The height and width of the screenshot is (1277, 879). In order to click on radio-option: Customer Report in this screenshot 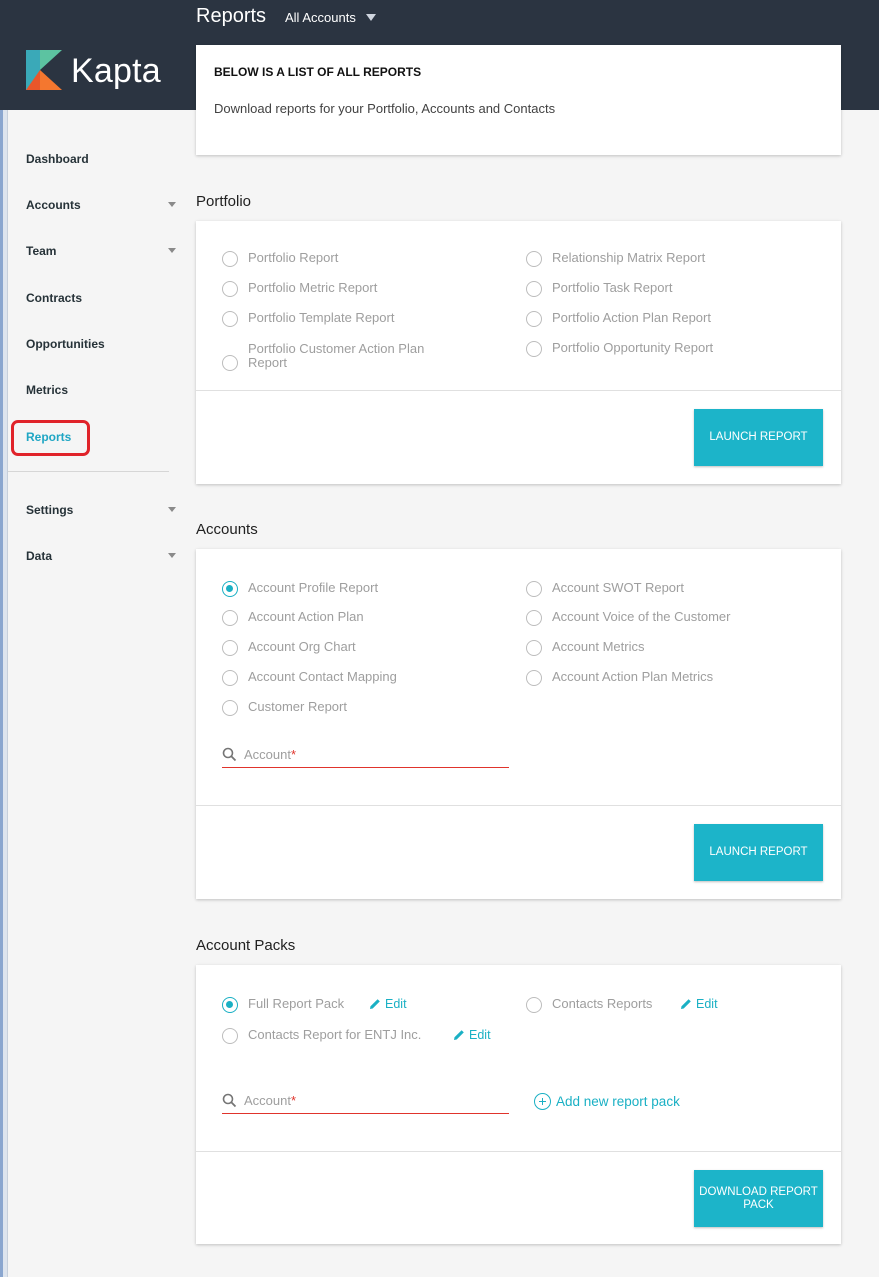, I will do `click(284, 708)`.